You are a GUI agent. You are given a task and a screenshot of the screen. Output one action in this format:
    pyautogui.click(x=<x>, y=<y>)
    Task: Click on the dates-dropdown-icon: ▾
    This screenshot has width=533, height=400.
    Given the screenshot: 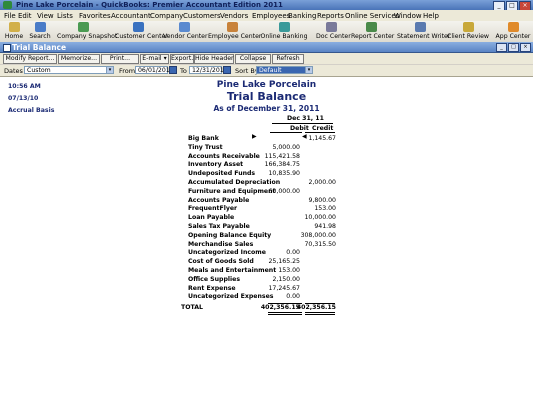 What is the action you would take?
    pyautogui.click(x=110, y=70)
    